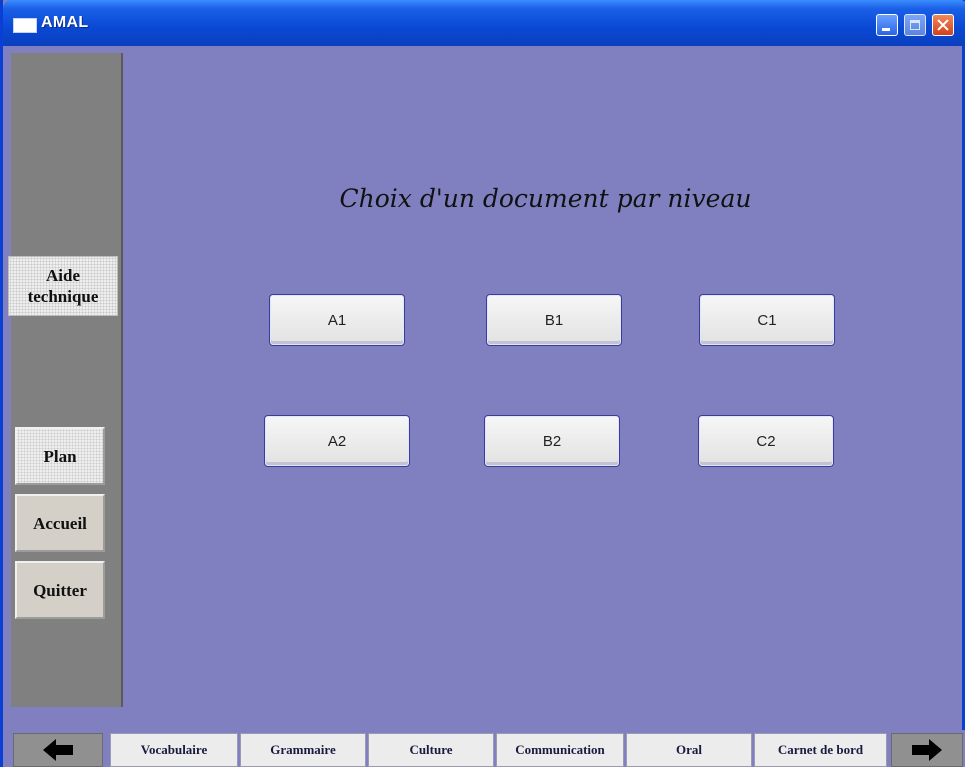  I want to click on tab-carnet-de-bord: Carnet de bord, so click(820, 750).